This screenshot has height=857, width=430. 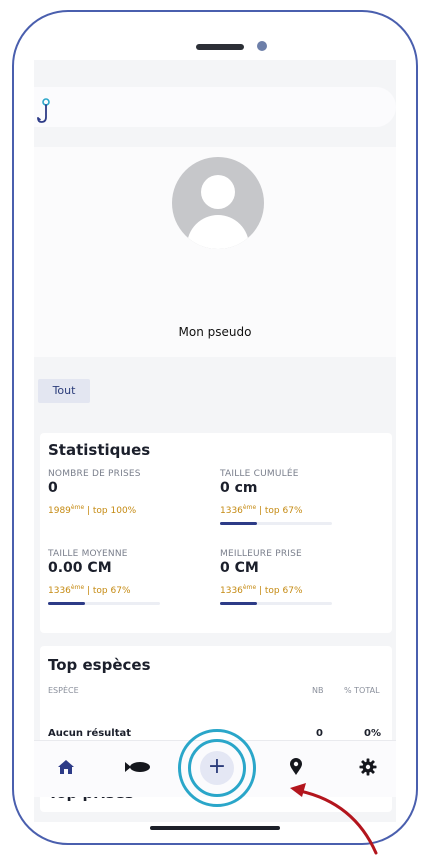 I want to click on avatar, so click(x=218, y=203).